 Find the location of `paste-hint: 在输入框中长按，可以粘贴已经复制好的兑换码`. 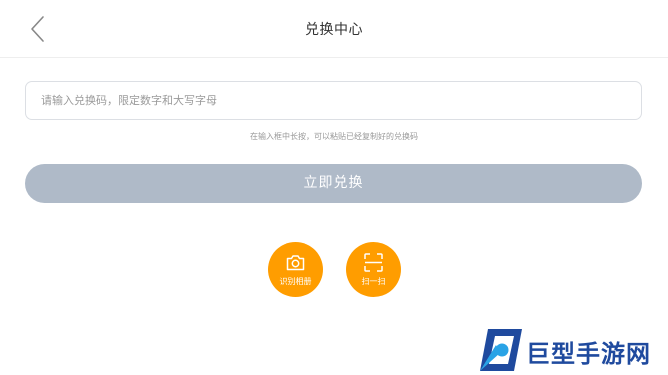

paste-hint: 在输入框中长按，可以粘贴已经复制好的兑换码 is located at coordinates (334, 136).